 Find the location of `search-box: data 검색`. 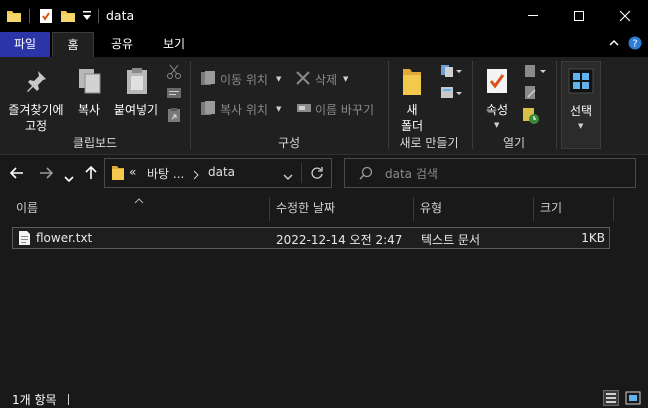

search-box: data 검색 is located at coordinates (490, 173).